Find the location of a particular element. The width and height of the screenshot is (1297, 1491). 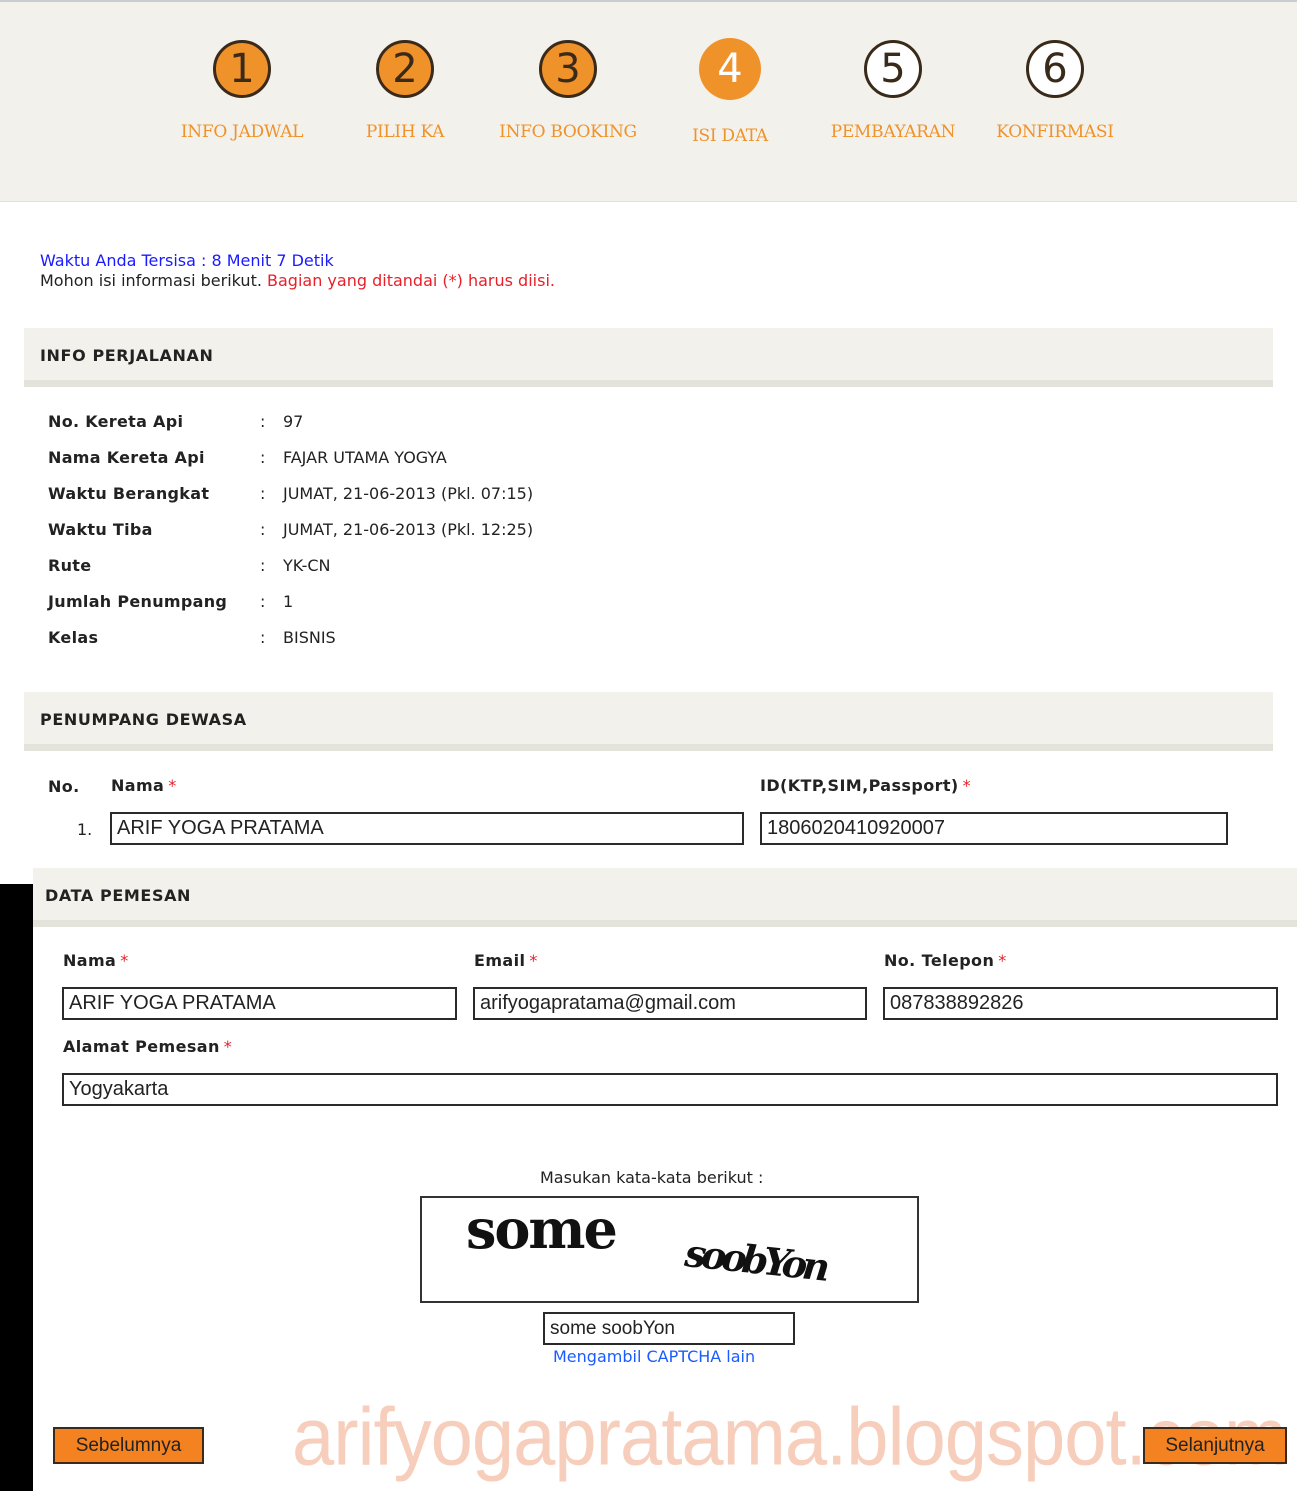

info-value: JUMAT, 21-06-2013 (Pkl. 12:25) is located at coordinates (408, 529).